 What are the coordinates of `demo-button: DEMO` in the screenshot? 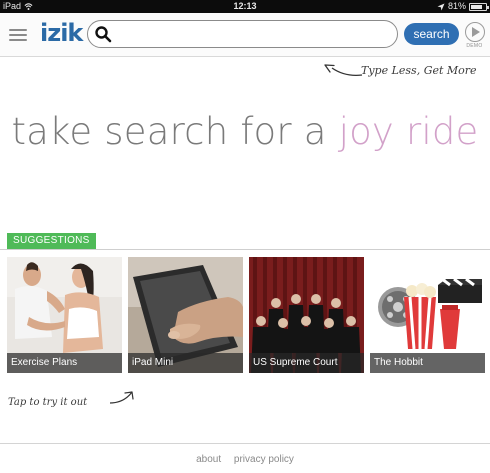 It's located at (474, 37).